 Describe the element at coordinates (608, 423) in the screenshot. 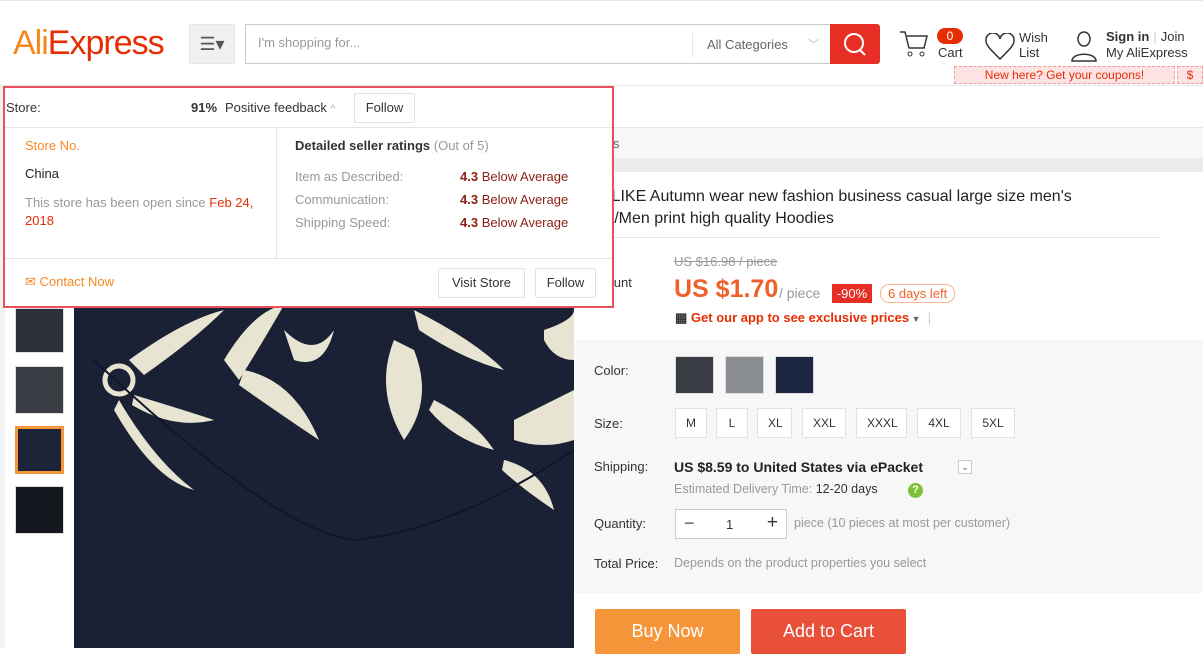

I see `size-label: Size:` at that location.